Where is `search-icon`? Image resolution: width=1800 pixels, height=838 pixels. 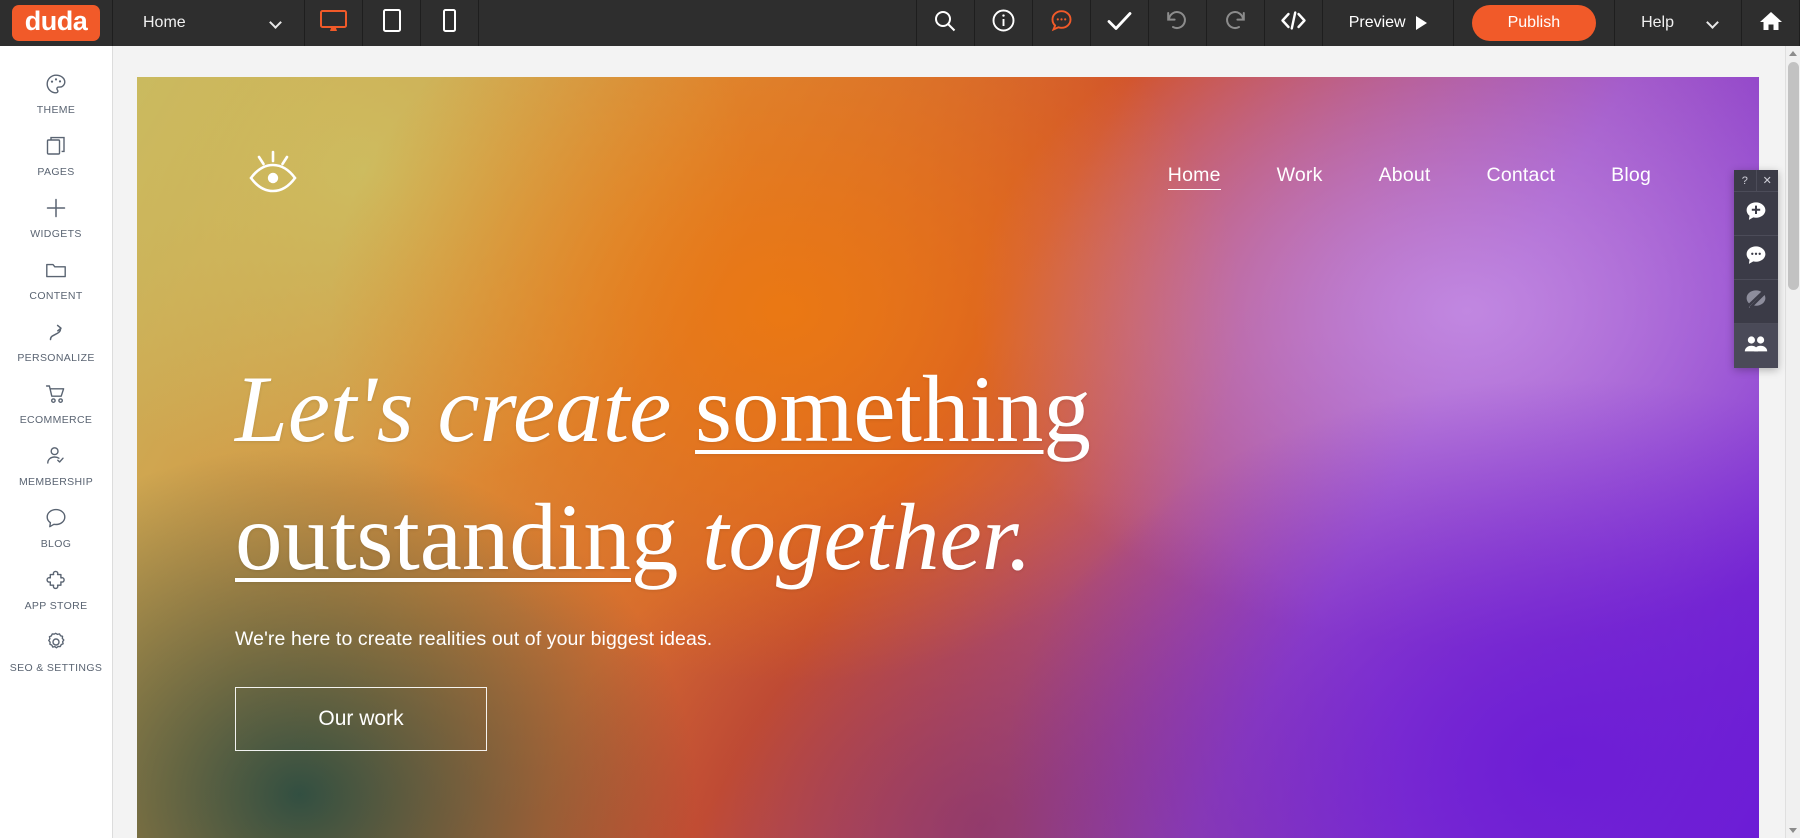 search-icon is located at coordinates (945, 23).